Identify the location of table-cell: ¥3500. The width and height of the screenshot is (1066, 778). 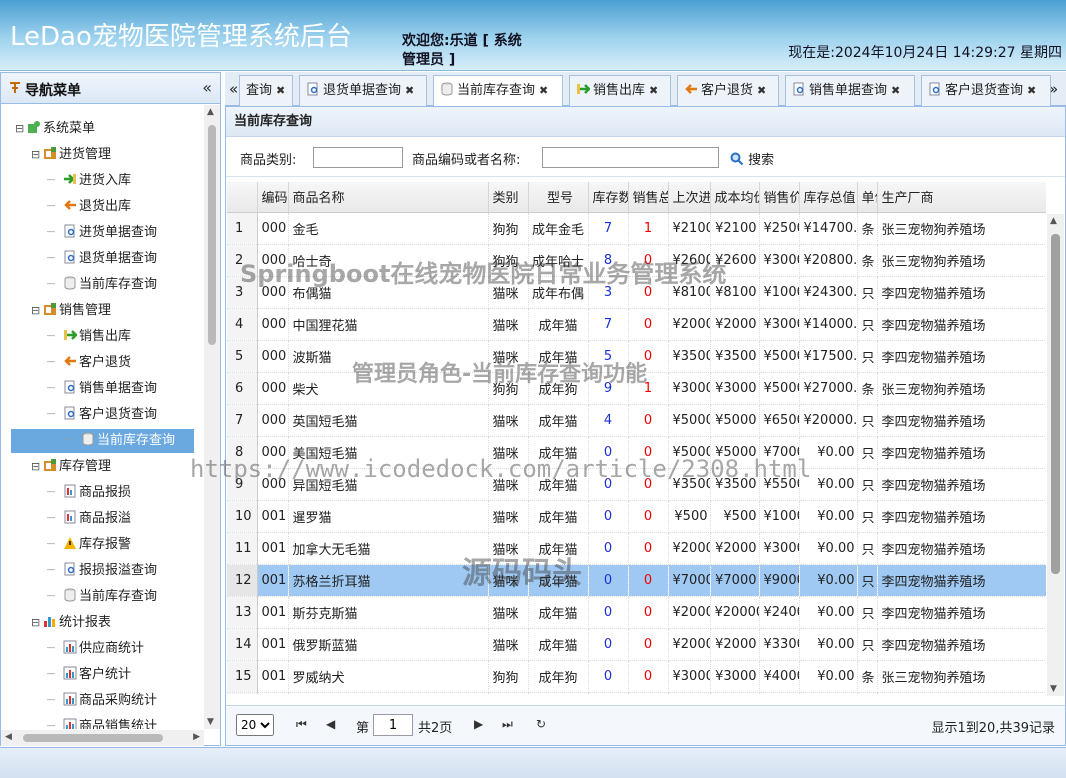
(735, 356).